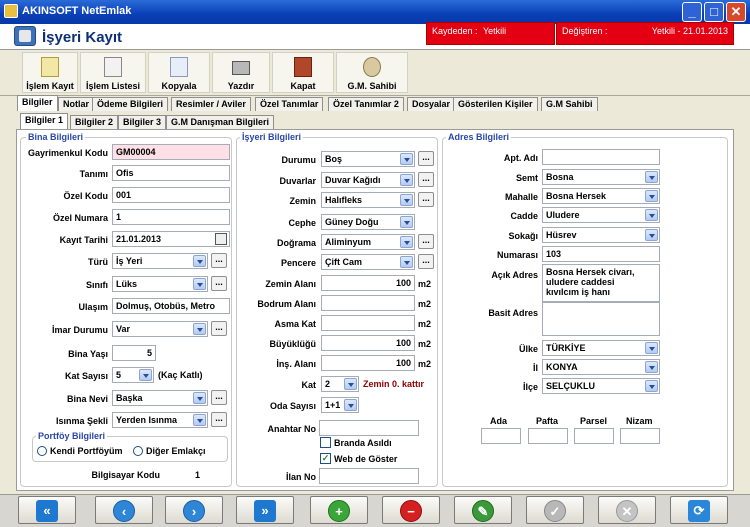 Image resolution: width=750 pixels, height=527 pixels. Describe the element at coordinates (714, 12) in the screenshot. I see `maximize-button: □` at that location.